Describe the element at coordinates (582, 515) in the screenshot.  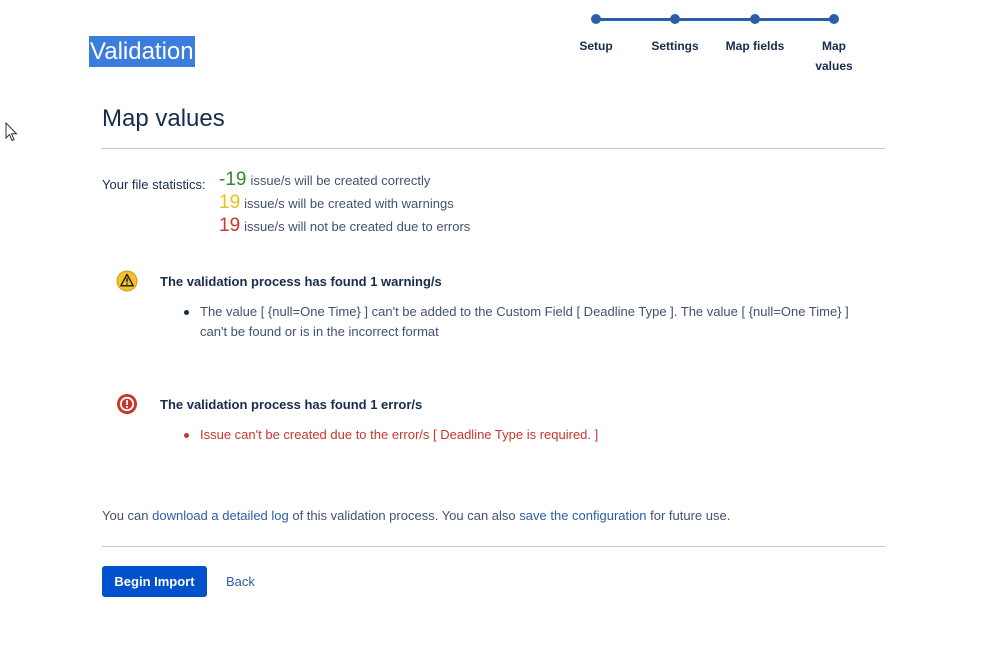
I see `save-configuration-link: save the configuration` at that location.